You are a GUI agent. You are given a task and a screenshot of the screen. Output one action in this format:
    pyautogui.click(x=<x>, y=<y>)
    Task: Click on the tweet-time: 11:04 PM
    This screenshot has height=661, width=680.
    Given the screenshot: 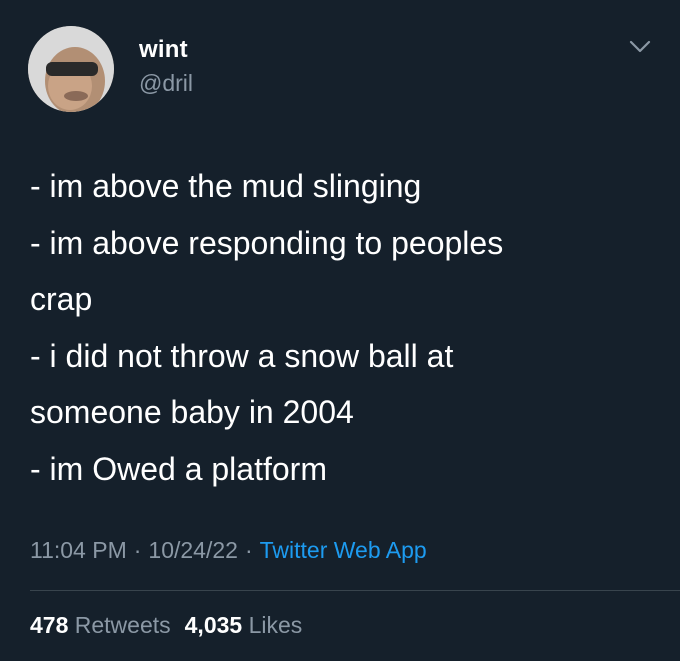 What is the action you would take?
    pyautogui.click(x=78, y=550)
    